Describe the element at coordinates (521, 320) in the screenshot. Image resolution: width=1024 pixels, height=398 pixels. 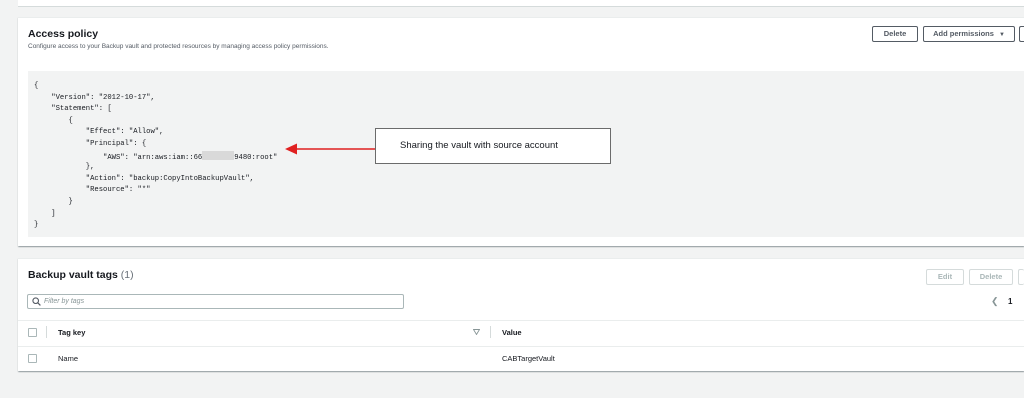
I see `table-header-top-divider` at that location.